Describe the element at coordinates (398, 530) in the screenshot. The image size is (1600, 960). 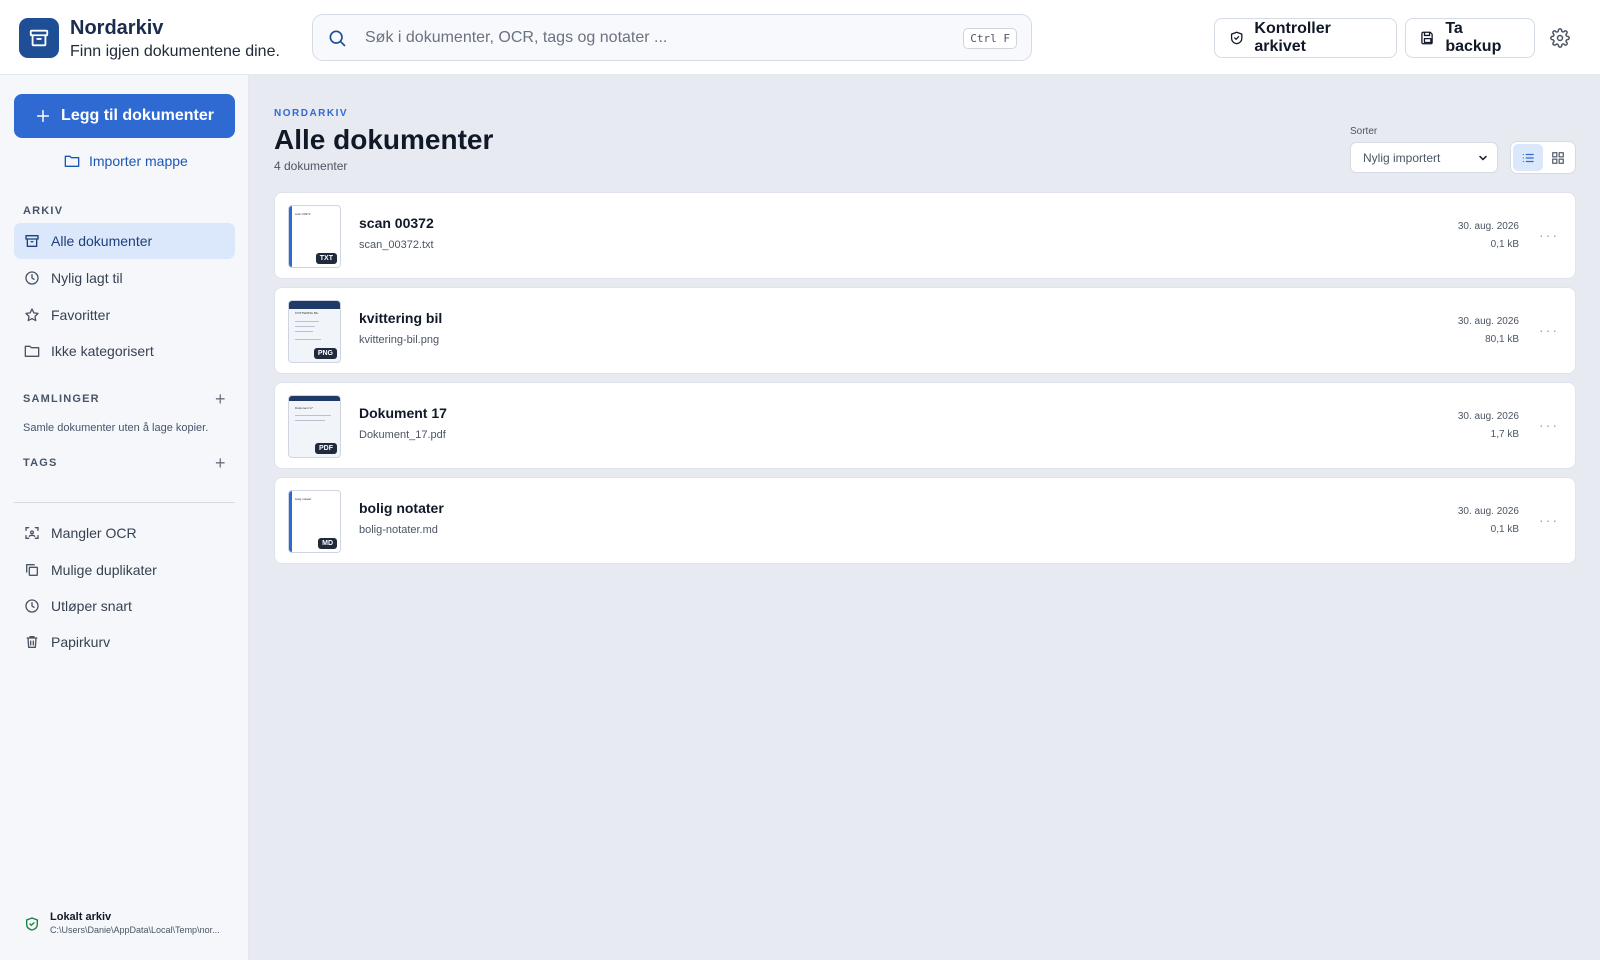
I see `document-filename: bolig-notater.md` at that location.